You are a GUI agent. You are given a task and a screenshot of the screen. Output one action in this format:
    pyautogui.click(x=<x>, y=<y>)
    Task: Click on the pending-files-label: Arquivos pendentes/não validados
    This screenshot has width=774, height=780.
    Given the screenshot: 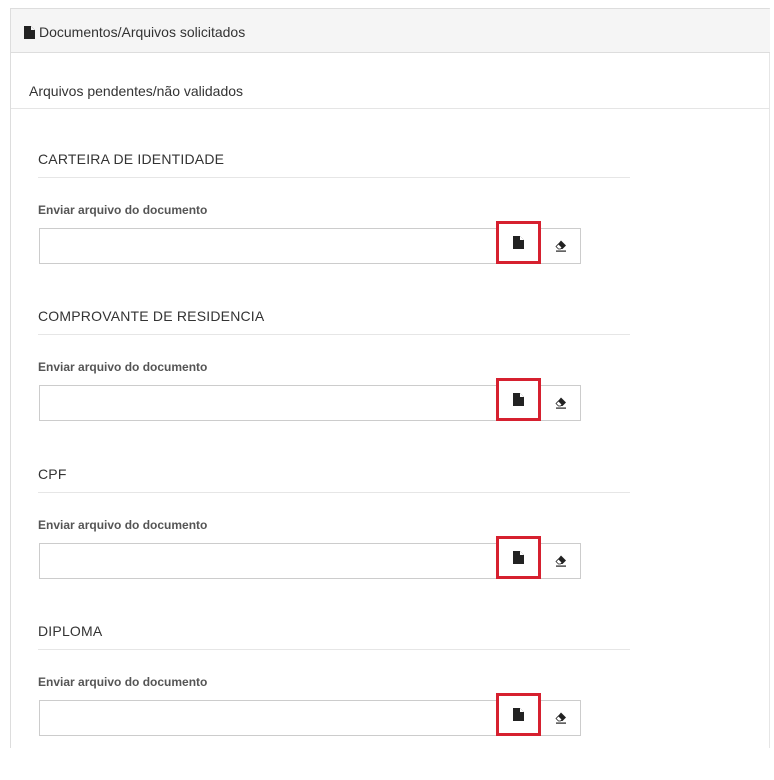 What is the action you would take?
    pyautogui.click(x=136, y=91)
    